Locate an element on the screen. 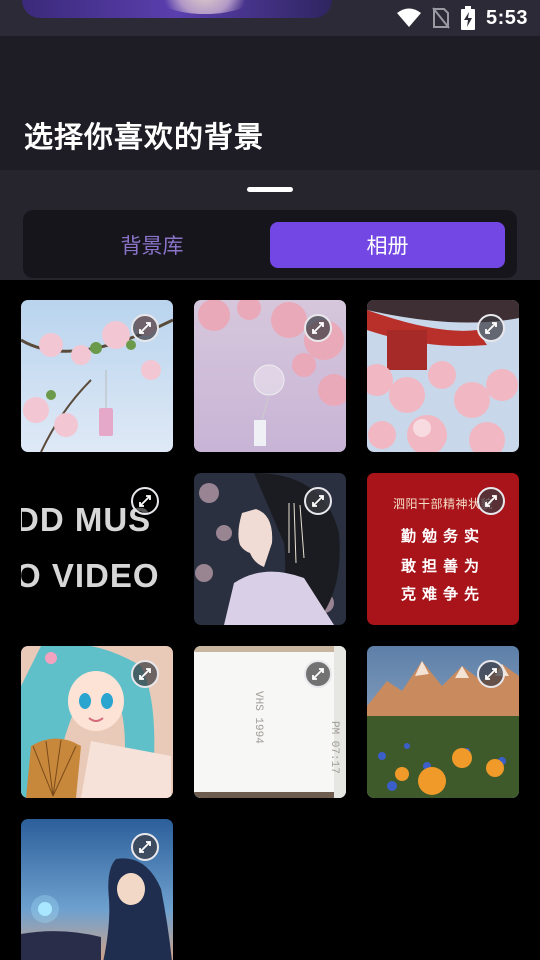 This screenshot has width=540, height=960. battery-charging-icon is located at coordinates (467, 18).